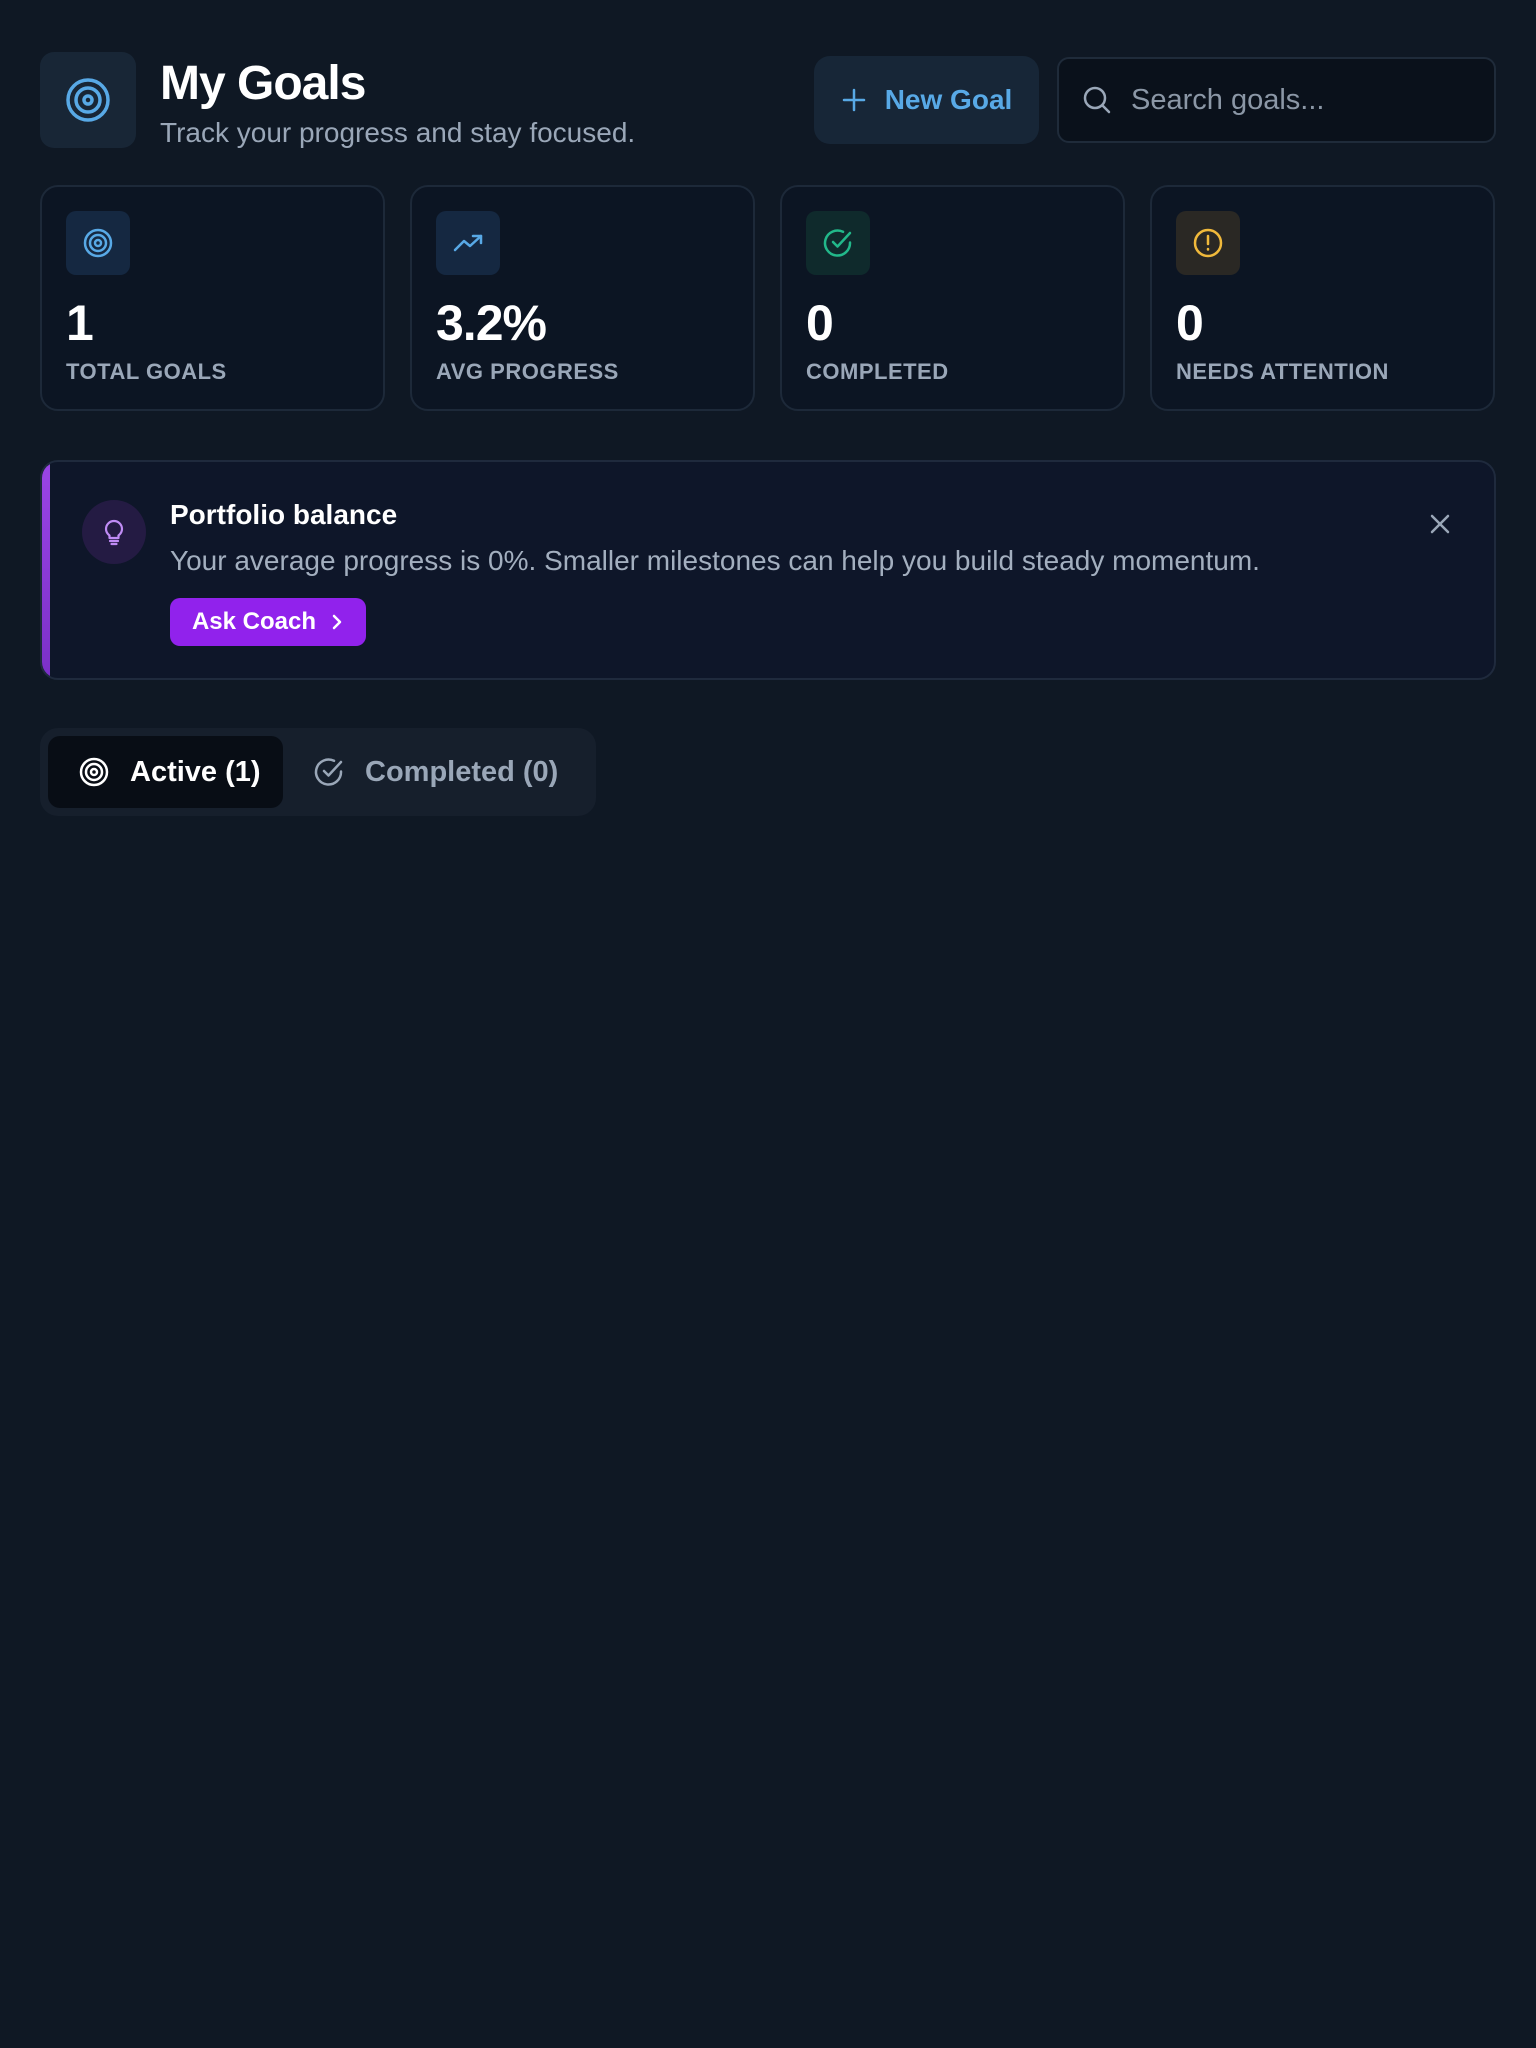 This screenshot has width=1536, height=2048. I want to click on app-logo, so click(88, 100).